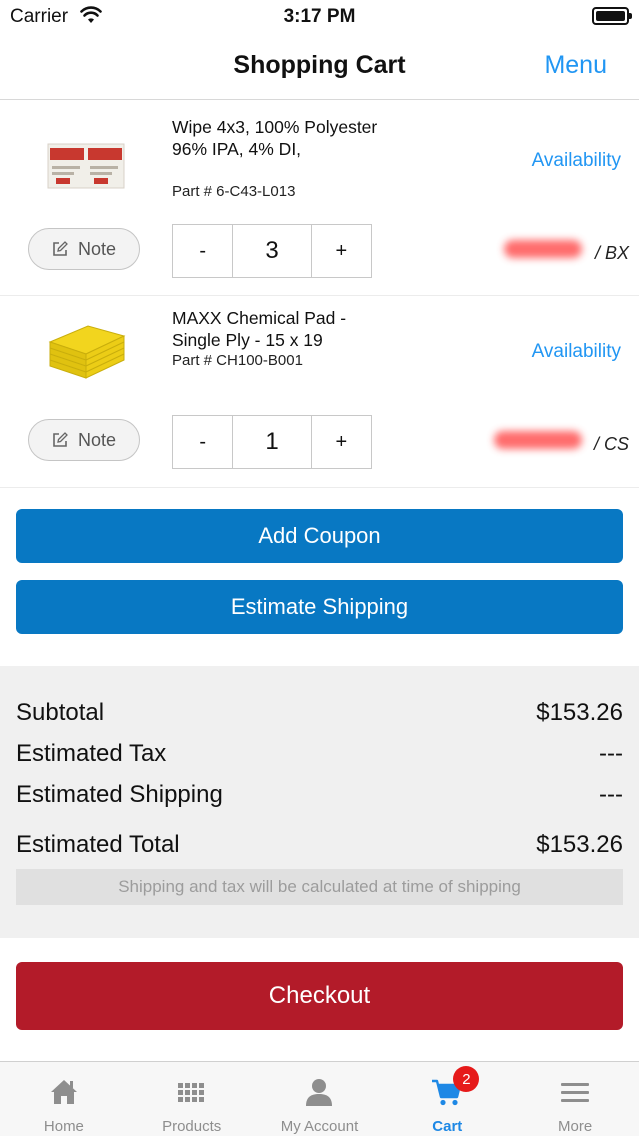 The image size is (639, 1136). I want to click on item-title: MAXX Chemical Pad - Single Ply - 15 x 19, so click(259, 329).